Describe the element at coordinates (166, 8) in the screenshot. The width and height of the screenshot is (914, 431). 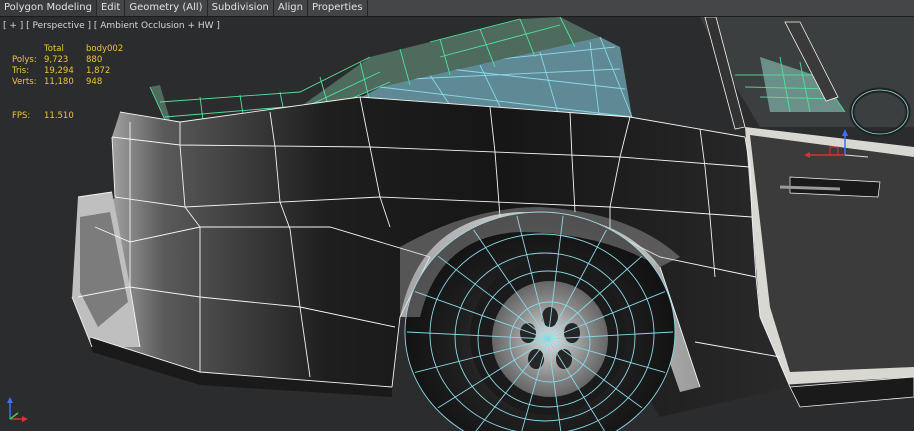
I see `tab-geometry-all: Geometry (All)` at that location.